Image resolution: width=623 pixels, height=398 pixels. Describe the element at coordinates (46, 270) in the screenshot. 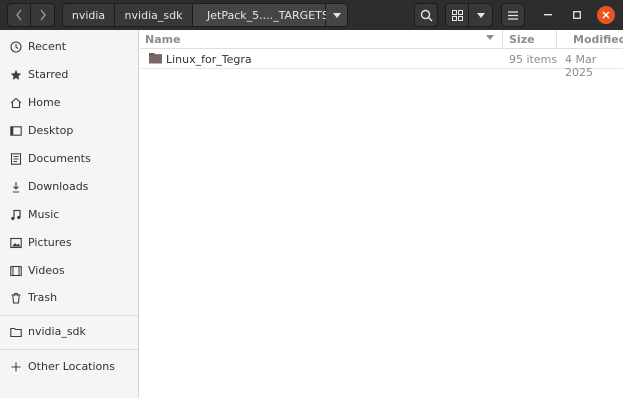

I see `sidebar-item-label: Videos` at that location.